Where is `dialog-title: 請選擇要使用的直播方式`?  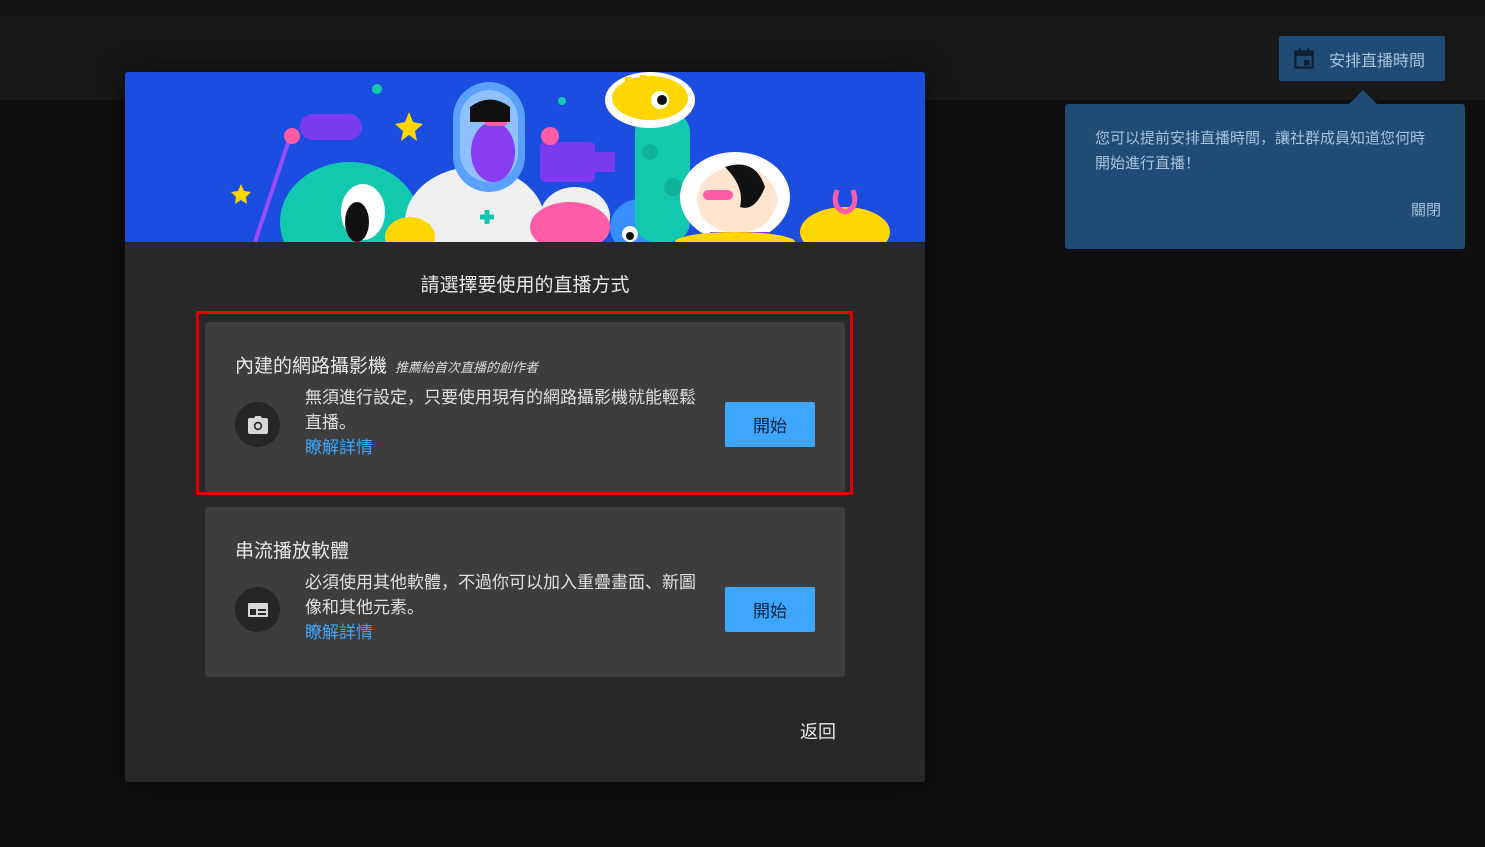 dialog-title: 請選擇要使用的直播方式 is located at coordinates (525, 285).